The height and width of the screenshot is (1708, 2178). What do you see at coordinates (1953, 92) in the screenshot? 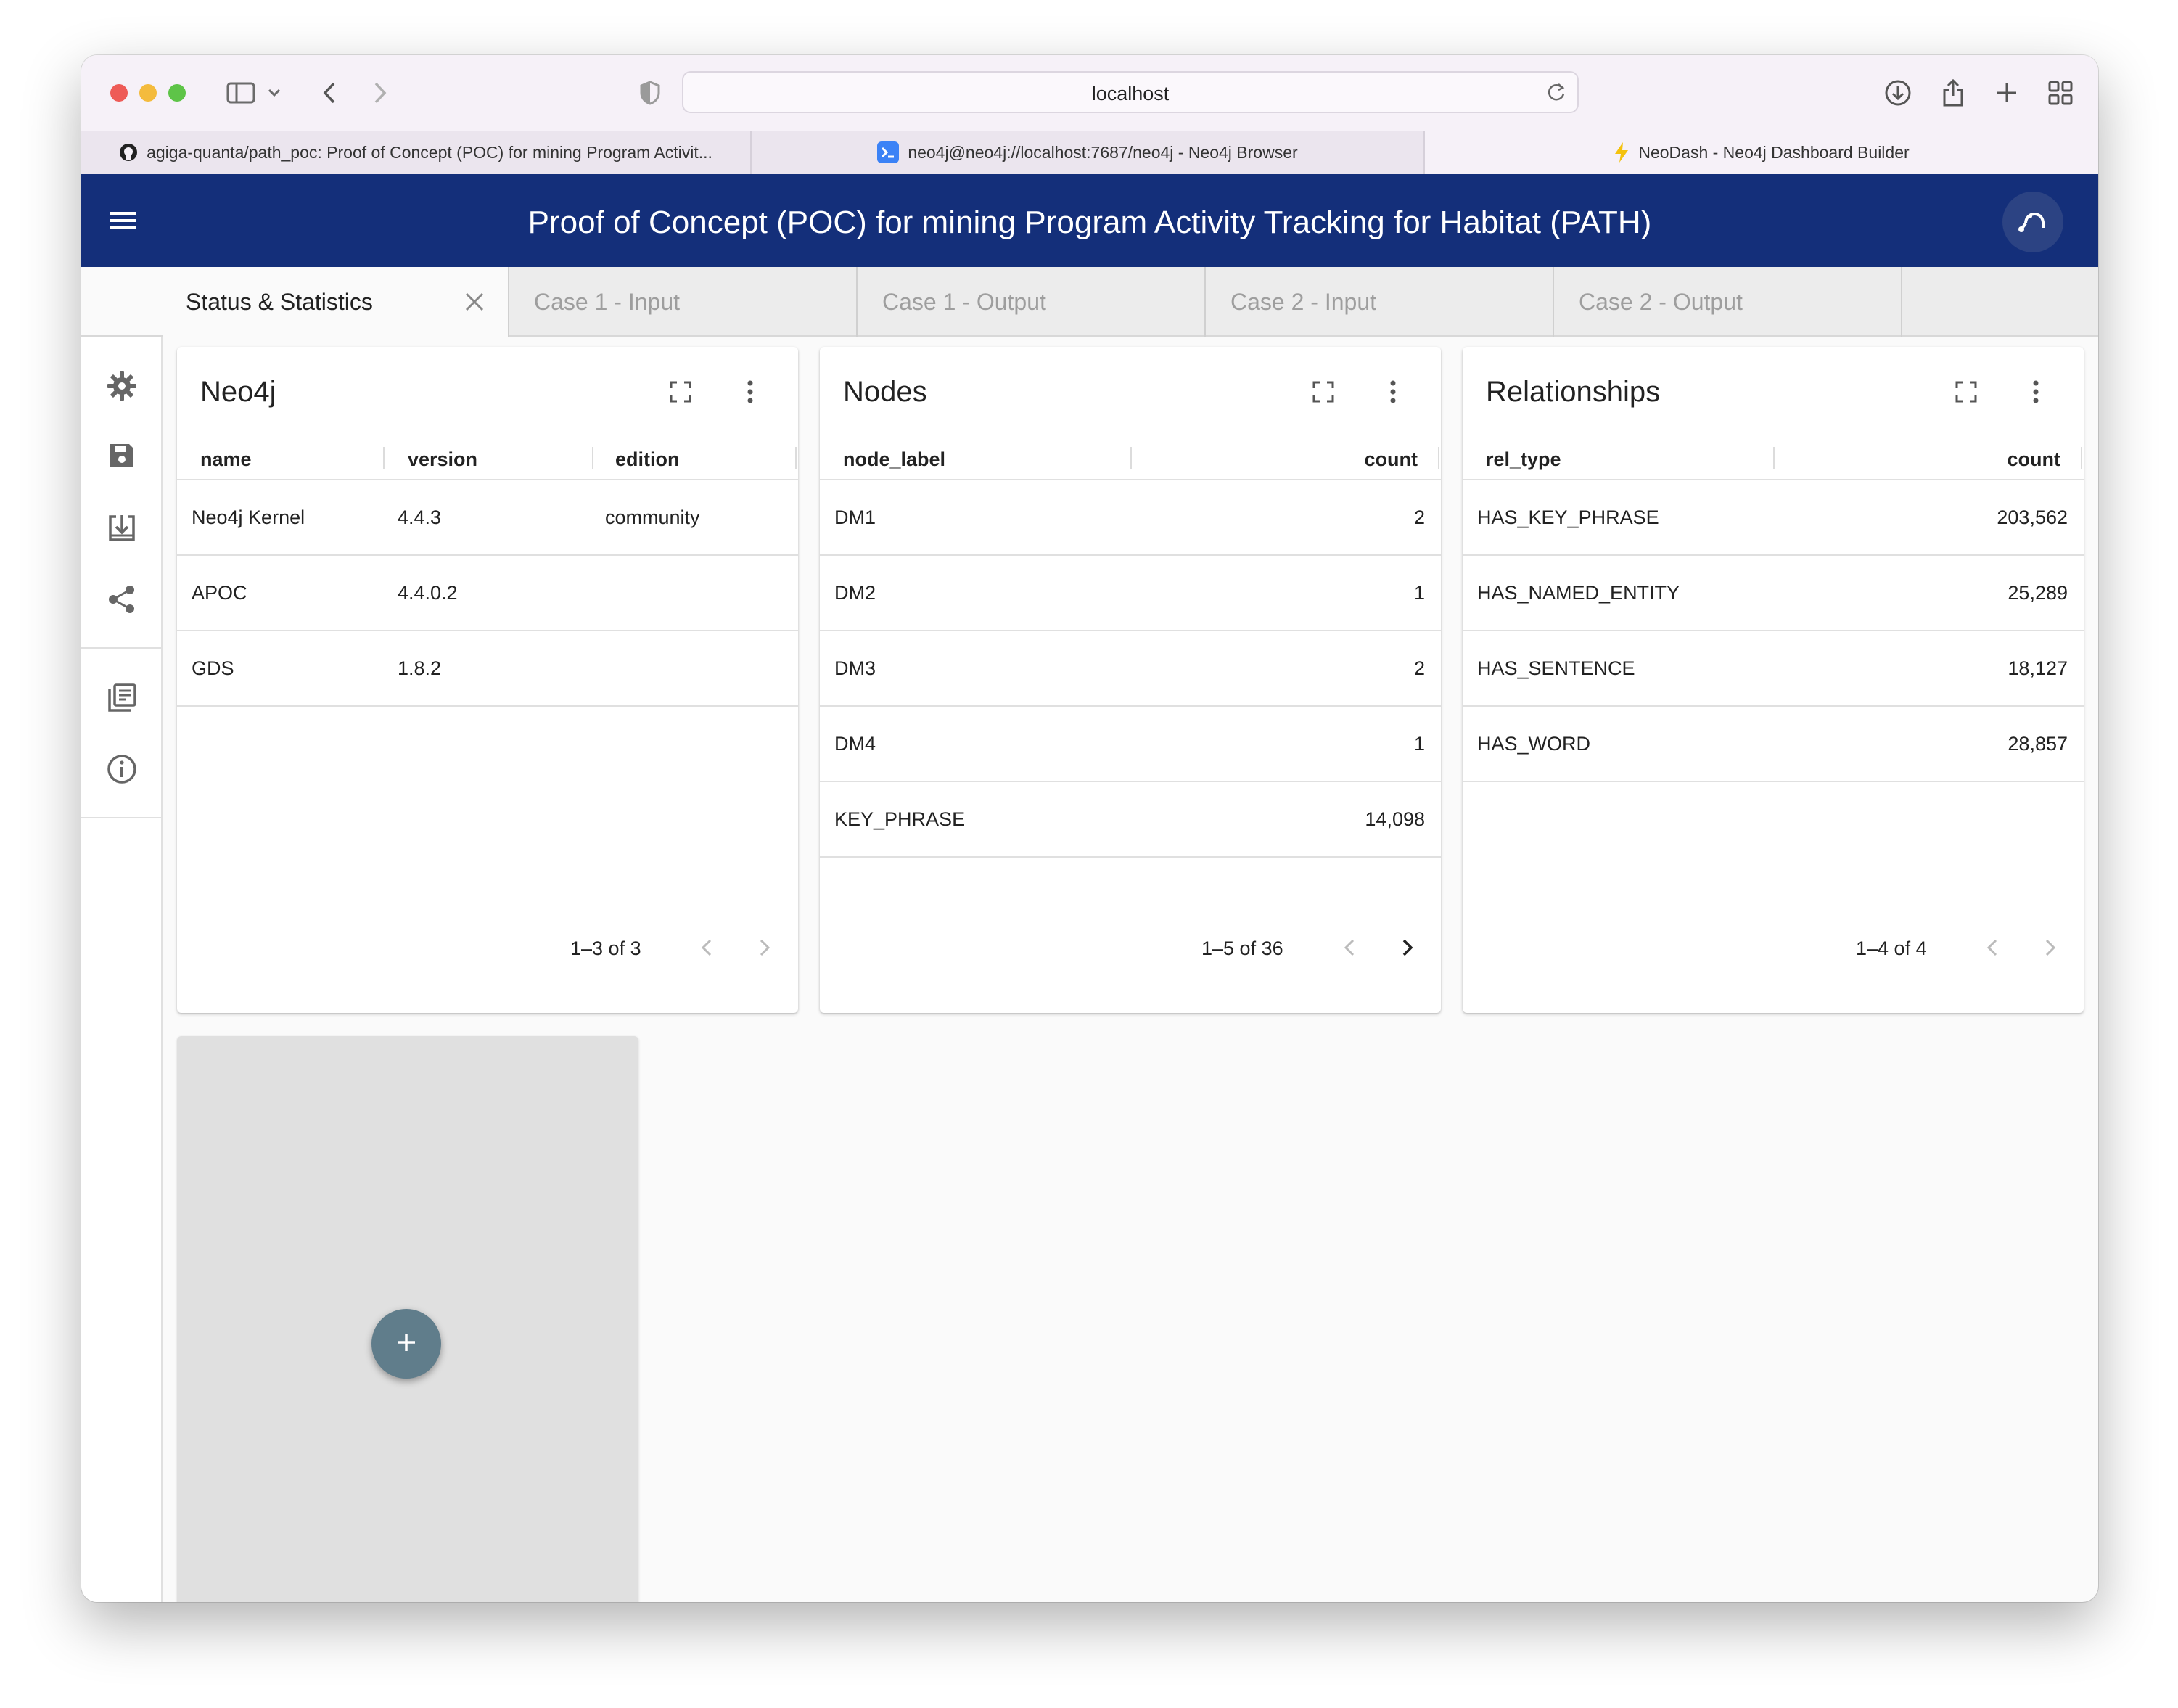
I see `share-page-icon` at bounding box center [1953, 92].